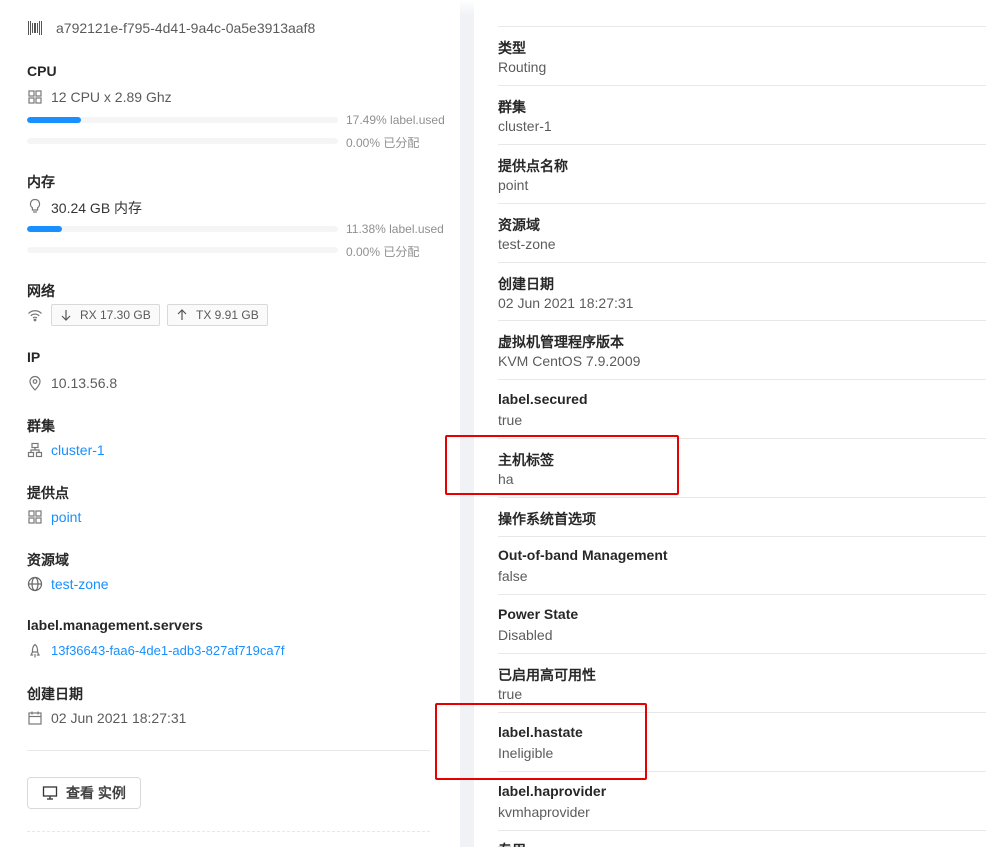 The height and width of the screenshot is (847, 986). I want to click on detail-label: 专用, so click(512, 843).